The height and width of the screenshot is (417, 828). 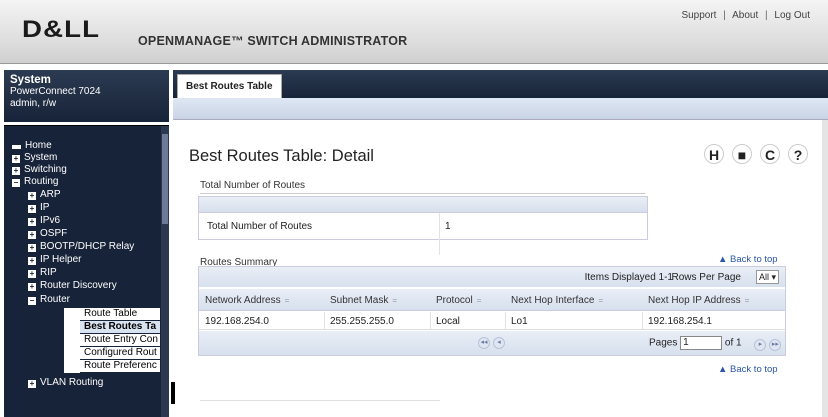 What do you see at coordinates (237, 321) in the screenshot?
I see `cell-network-address: 192.168.254.0` at bounding box center [237, 321].